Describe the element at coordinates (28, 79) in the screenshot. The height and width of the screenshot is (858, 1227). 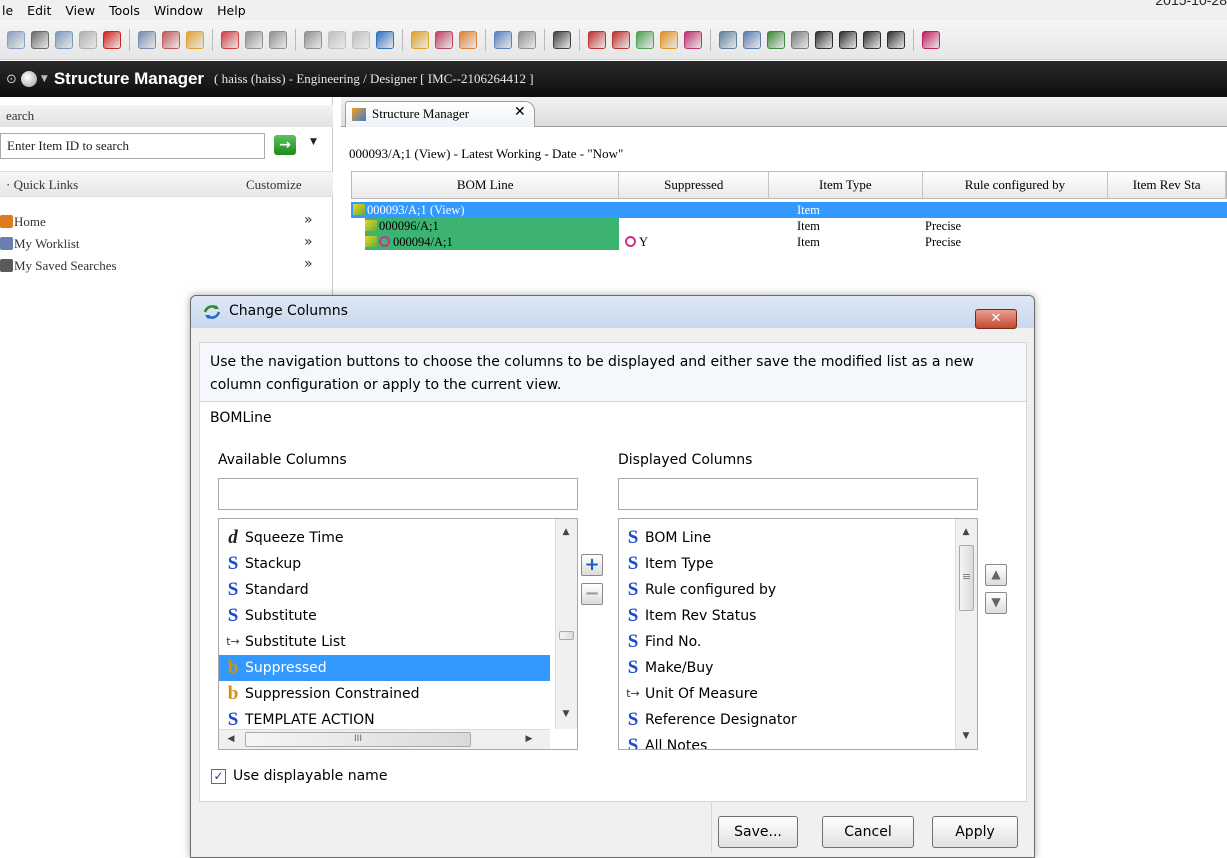
I see `app-menu-icon` at that location.